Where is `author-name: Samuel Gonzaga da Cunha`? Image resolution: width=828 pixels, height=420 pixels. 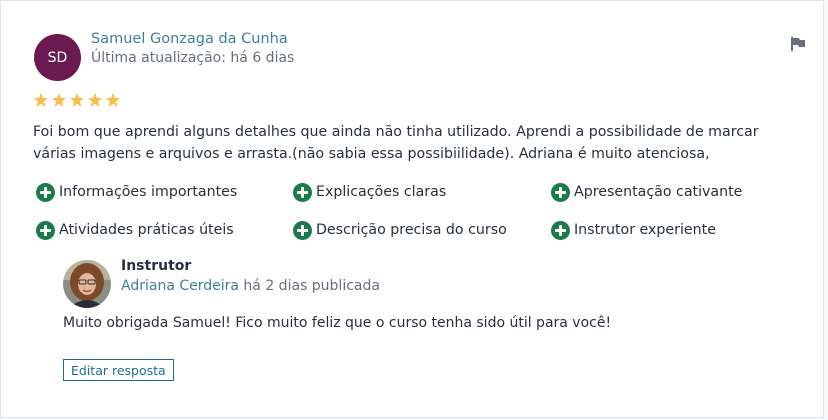
author-name: Samuel Gonzaga da Cunha is located at coordinates (189, 39).